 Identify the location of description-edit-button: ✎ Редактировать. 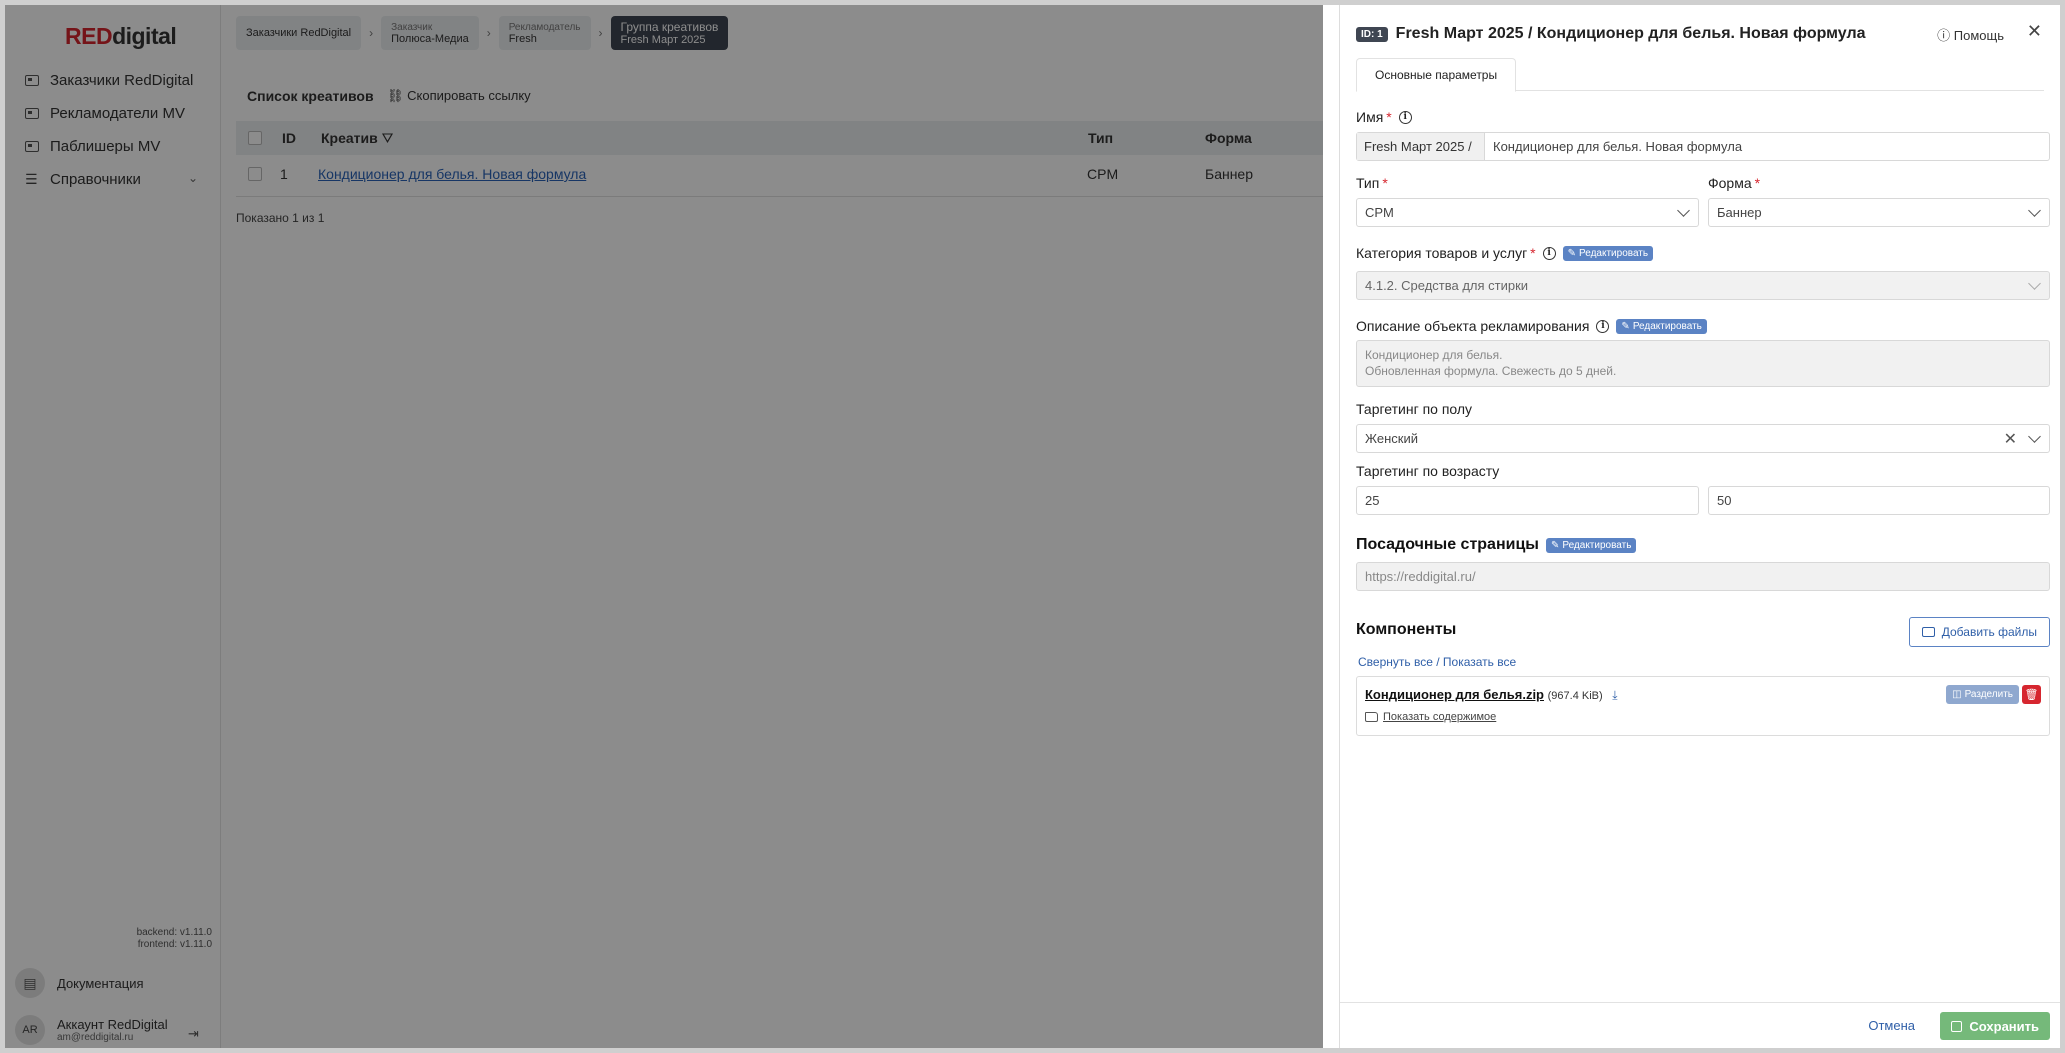
(1661, 326).